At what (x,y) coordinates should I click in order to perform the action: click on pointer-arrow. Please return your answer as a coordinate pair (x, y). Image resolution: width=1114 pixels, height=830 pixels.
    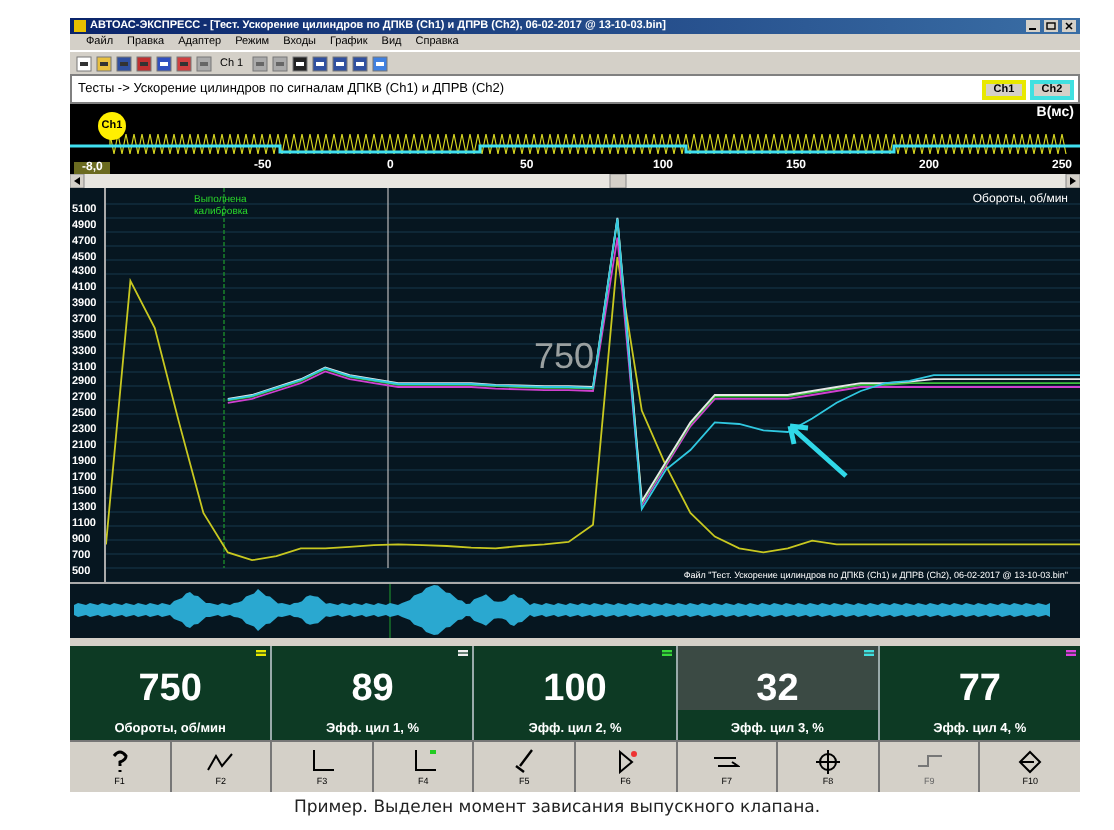
    Looking at the image, I should click on (816, 450).